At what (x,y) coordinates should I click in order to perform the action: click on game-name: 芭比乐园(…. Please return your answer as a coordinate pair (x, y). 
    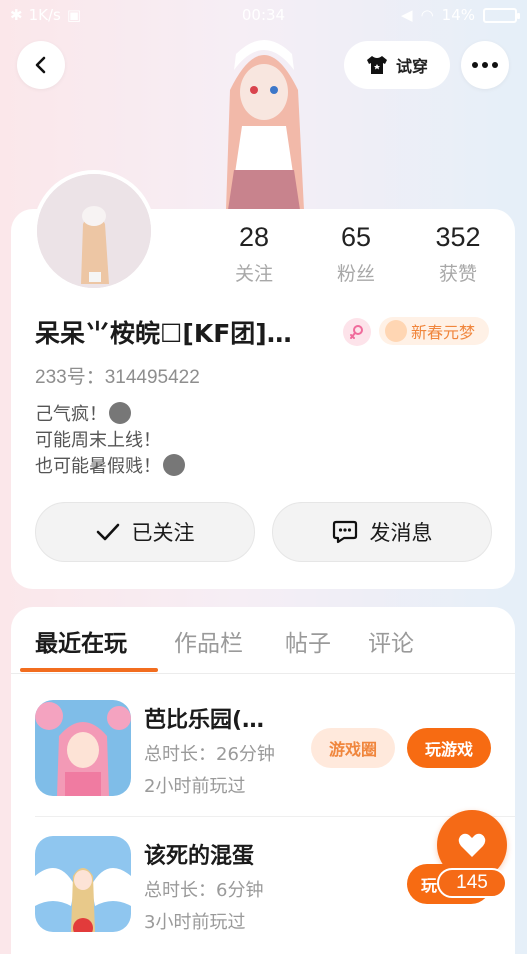
    Looking at the image, I should click on (204, 720).